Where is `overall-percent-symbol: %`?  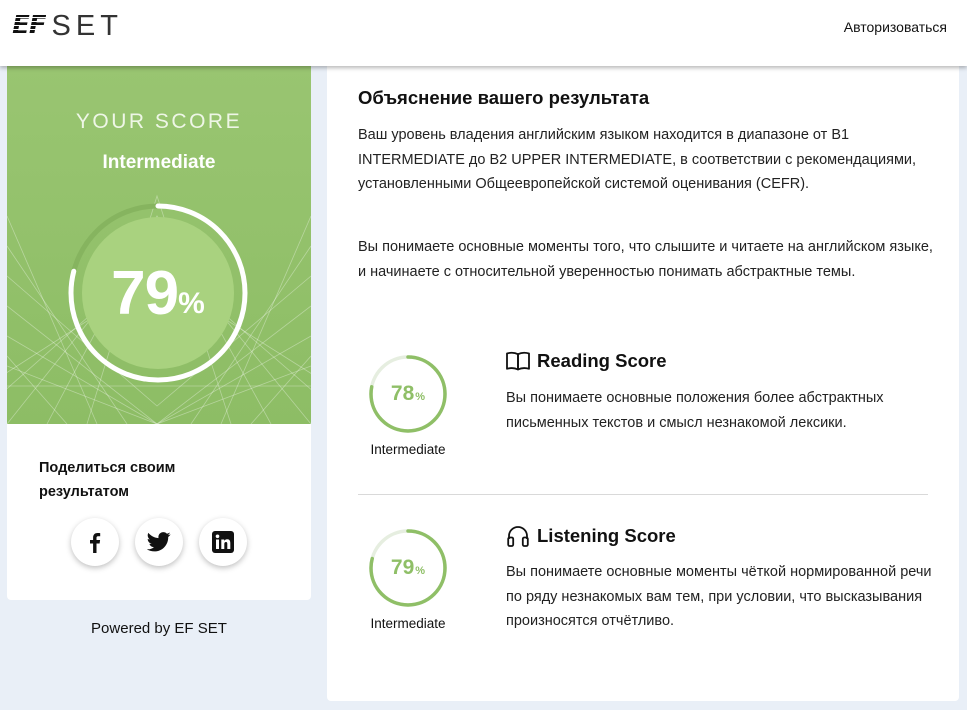 overall-percent-symbol: % is located at coordinates (191, 303).